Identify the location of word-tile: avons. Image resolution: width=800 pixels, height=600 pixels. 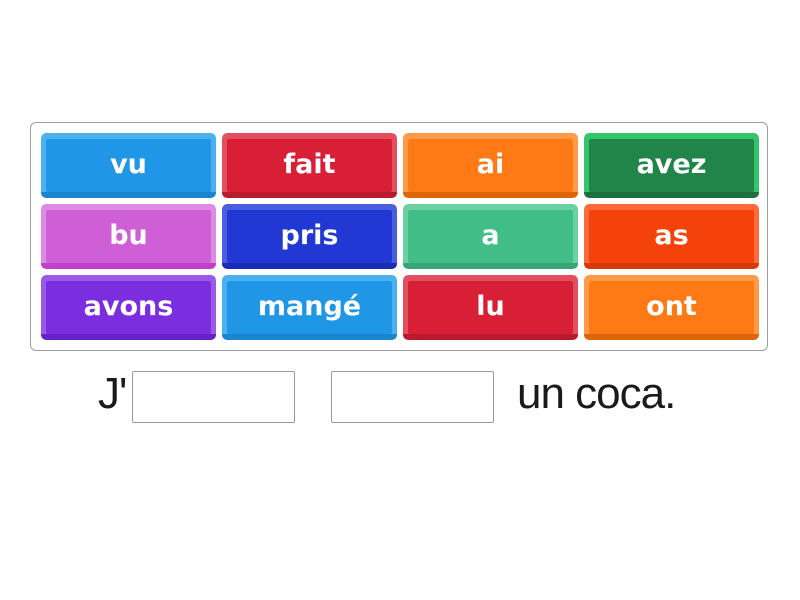
(128, 307).